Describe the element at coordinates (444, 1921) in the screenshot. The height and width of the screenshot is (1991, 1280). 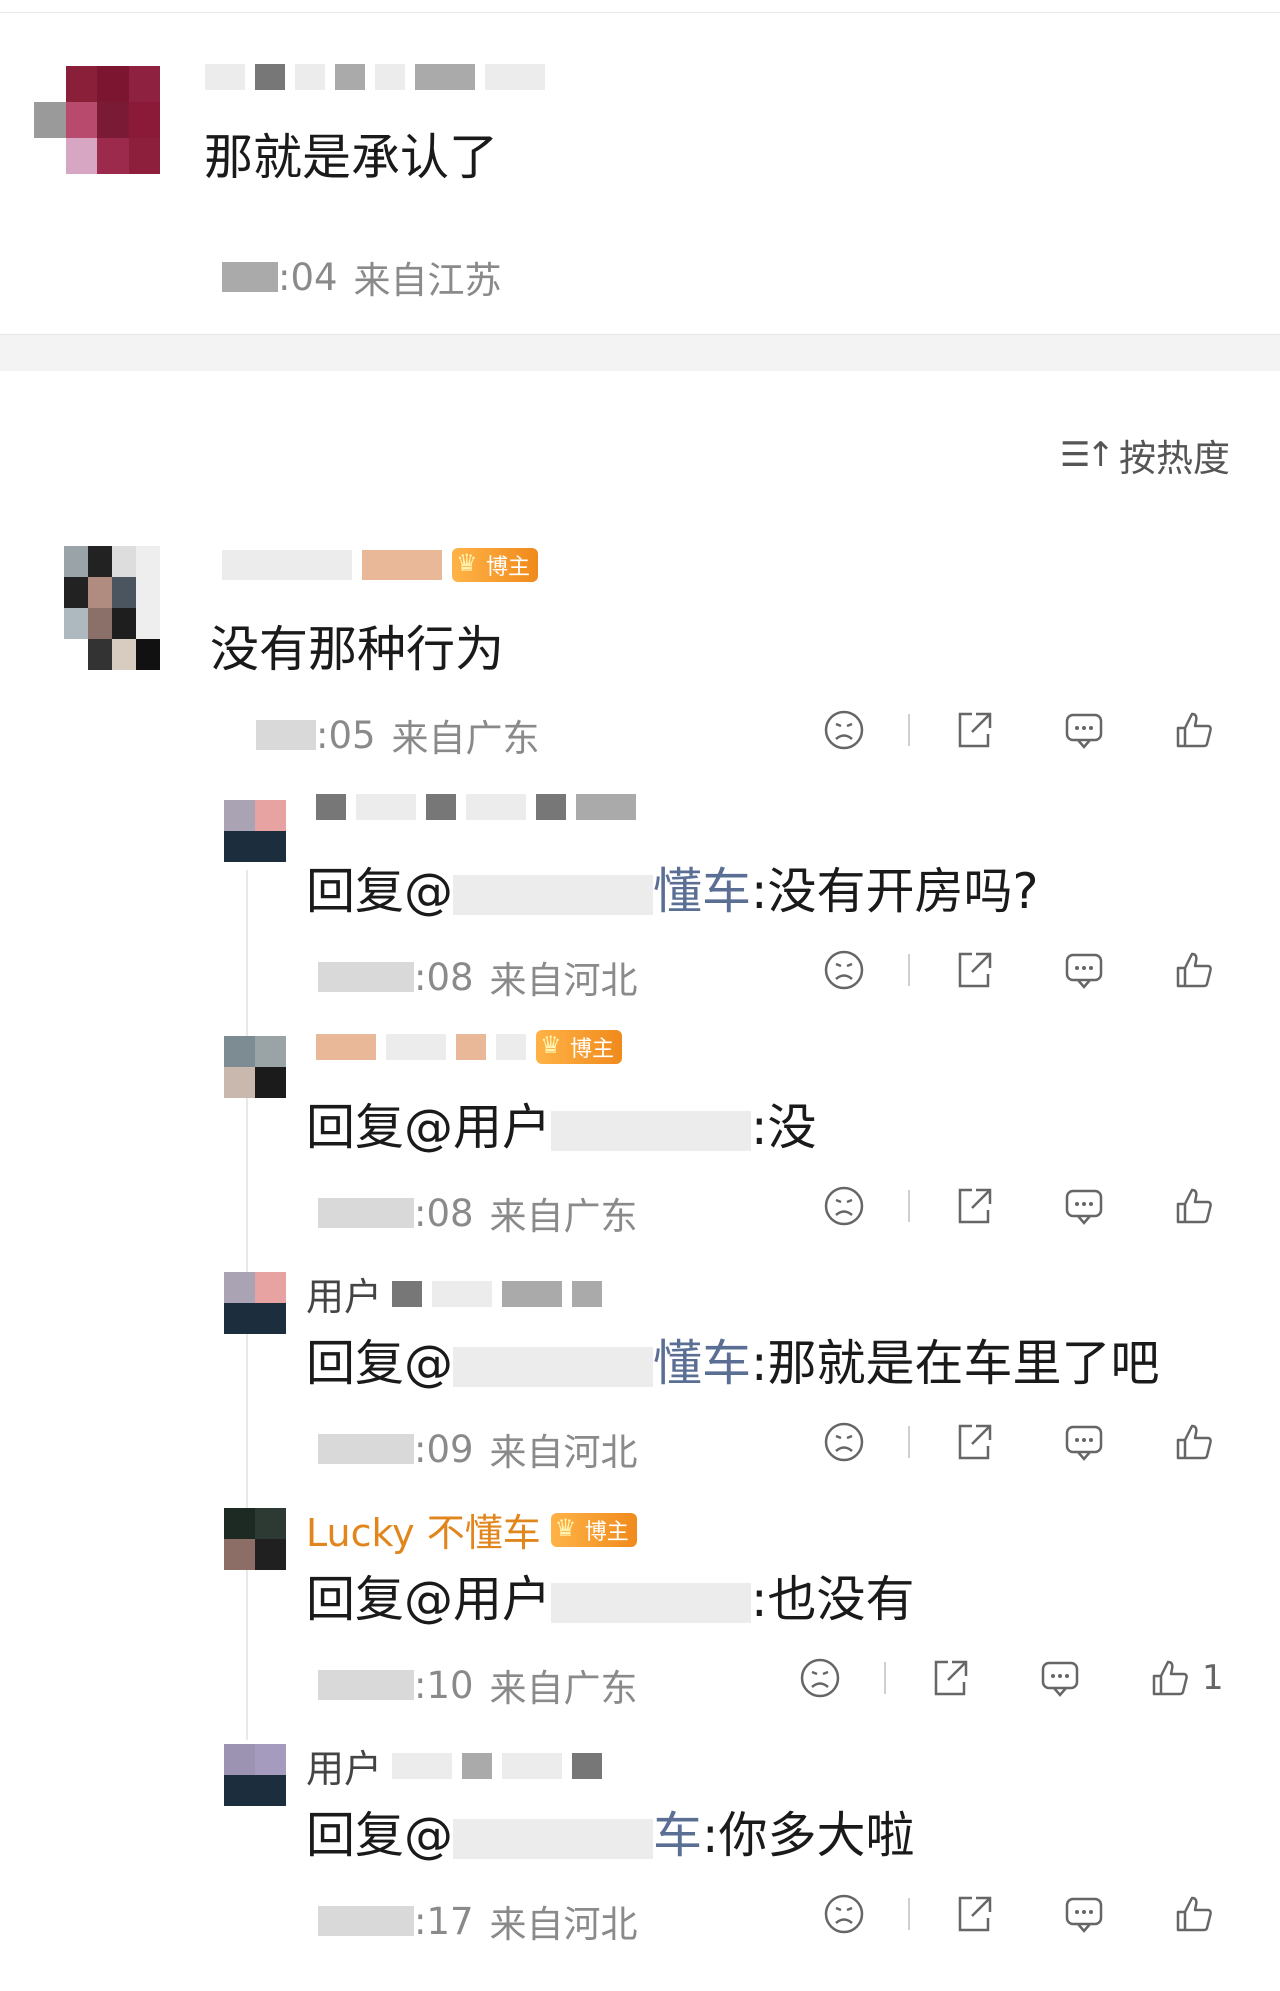
I see `reply-time: :17` at that location.